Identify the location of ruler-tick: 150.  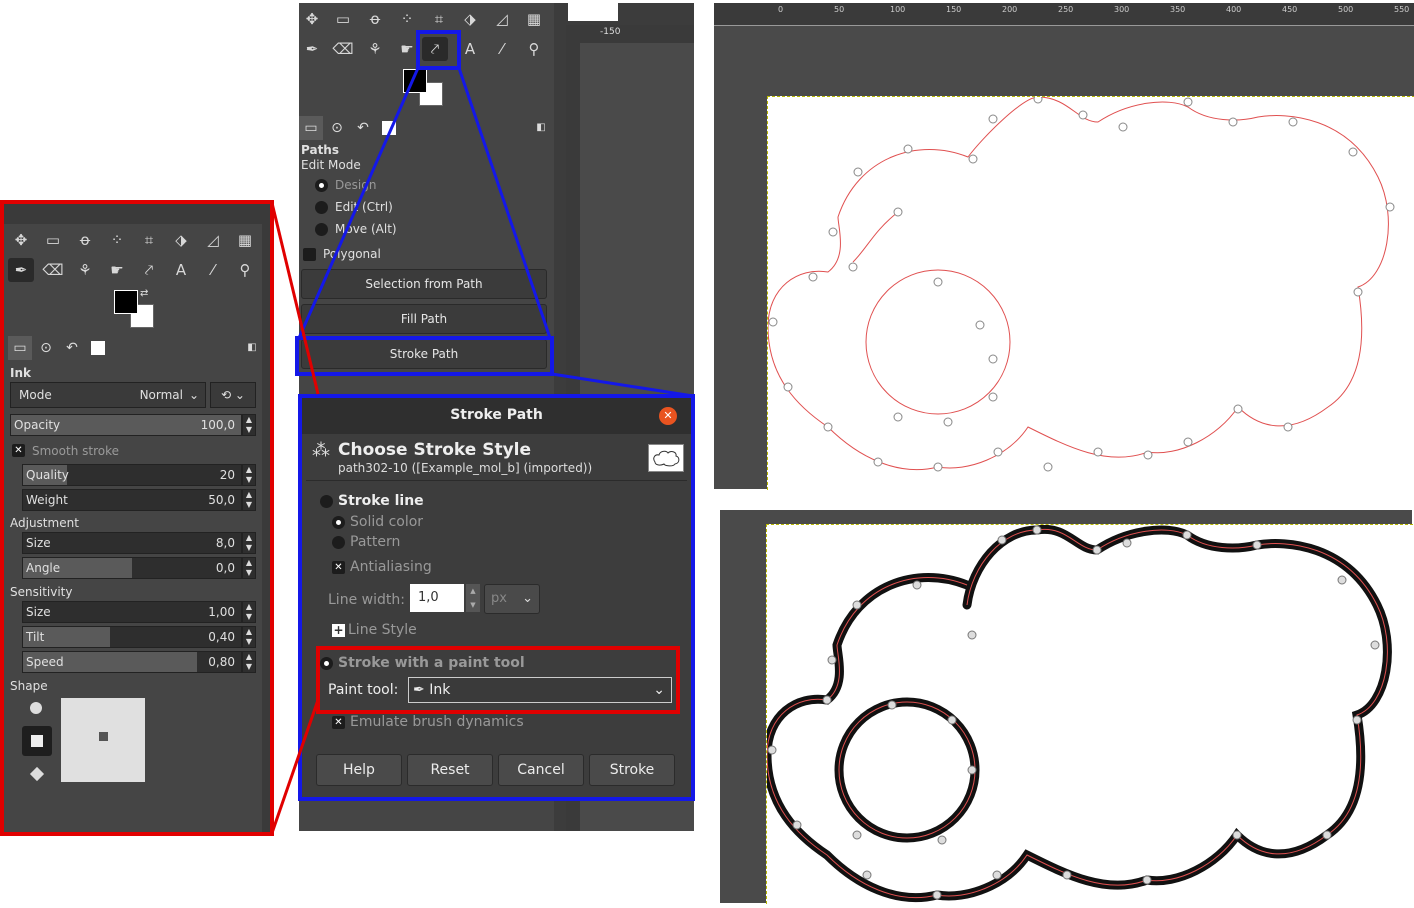
(954, 9).